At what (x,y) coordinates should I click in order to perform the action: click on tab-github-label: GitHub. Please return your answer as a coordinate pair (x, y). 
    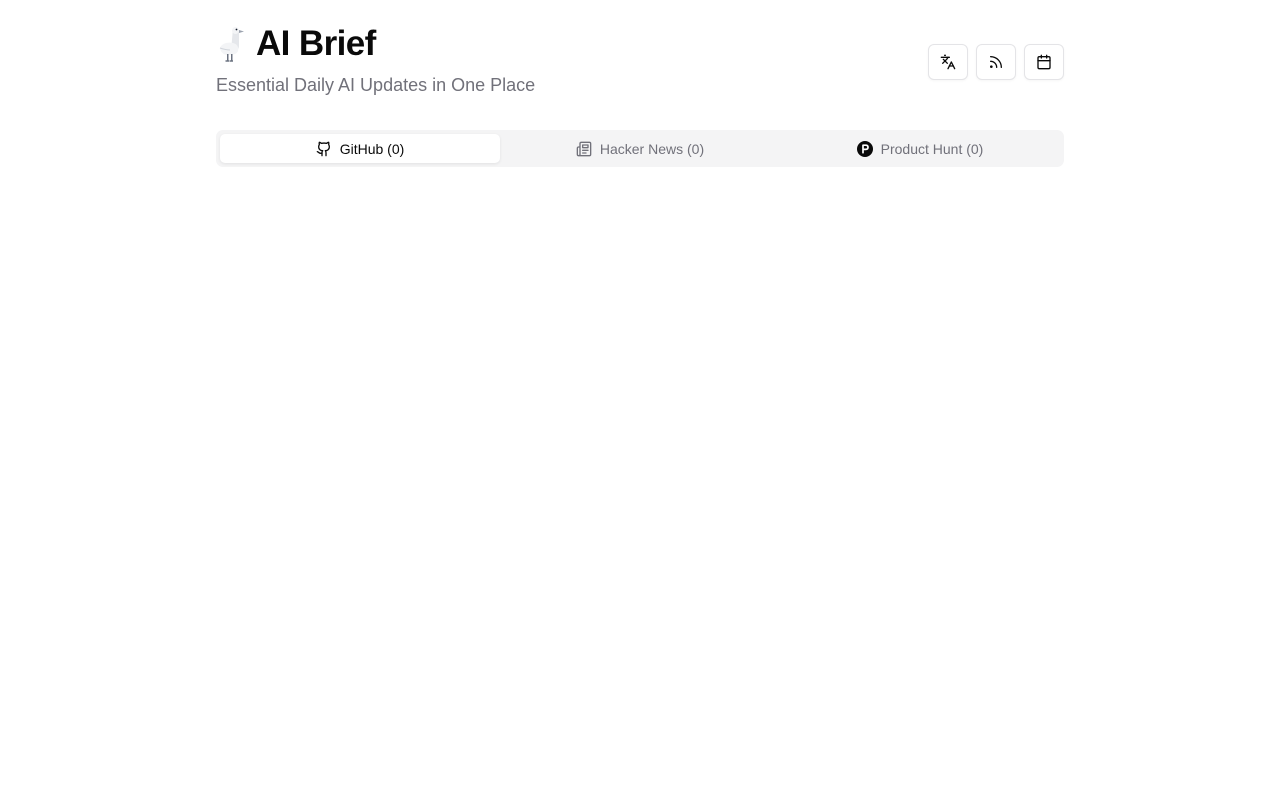
    Looking at the image, I should click on (361, 148).